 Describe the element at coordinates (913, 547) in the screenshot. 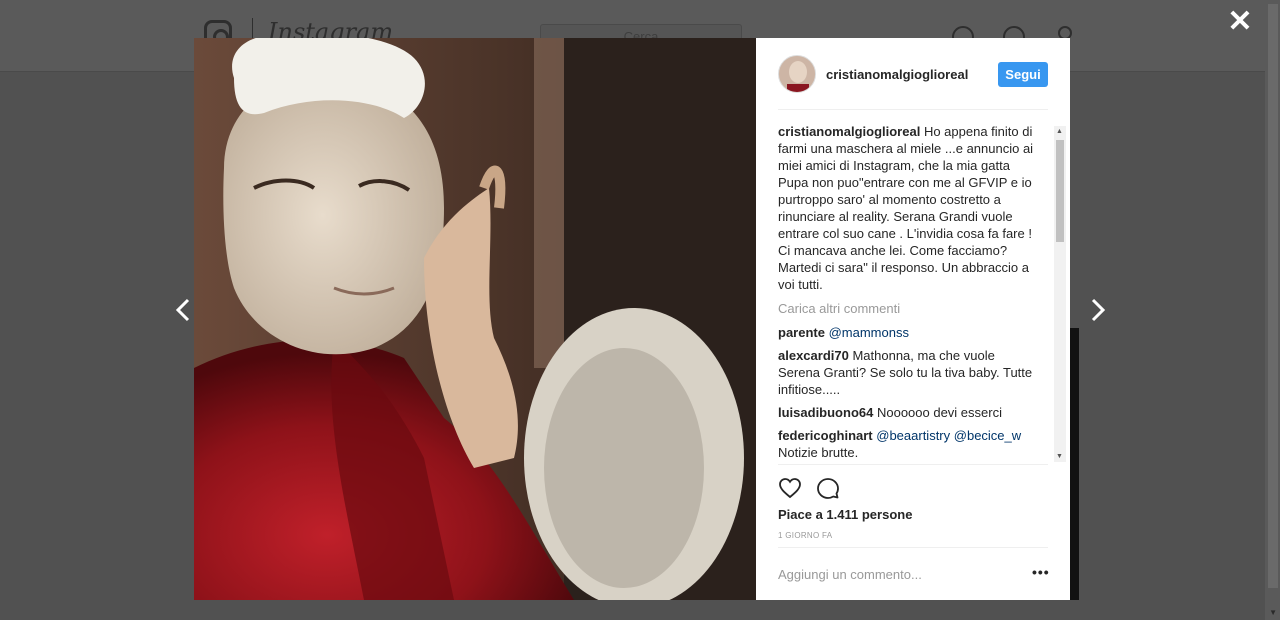

I see `input-divider` at that location.